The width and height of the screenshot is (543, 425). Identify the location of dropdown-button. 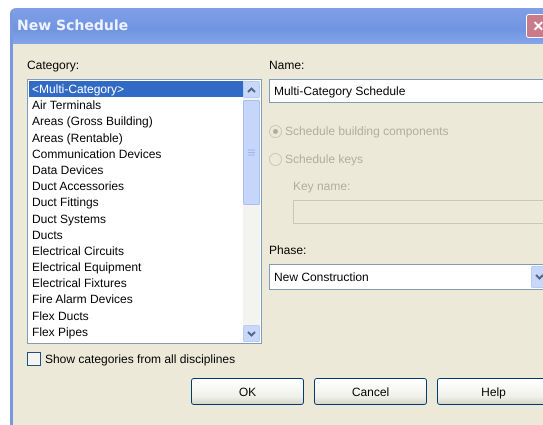
(537, 277).